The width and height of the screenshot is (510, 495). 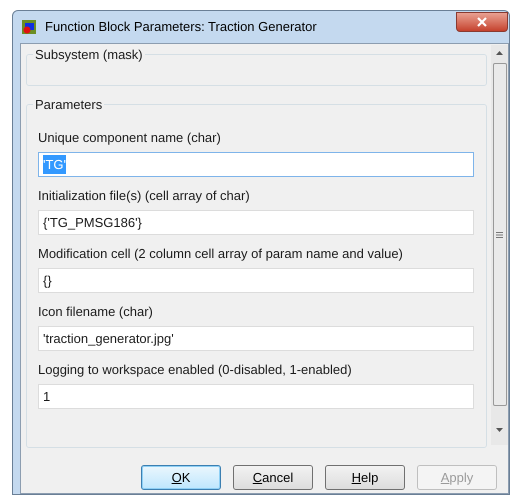 I want to click on field-label: Initialization file(s) (cell array of char), so click(x=144, y=195).